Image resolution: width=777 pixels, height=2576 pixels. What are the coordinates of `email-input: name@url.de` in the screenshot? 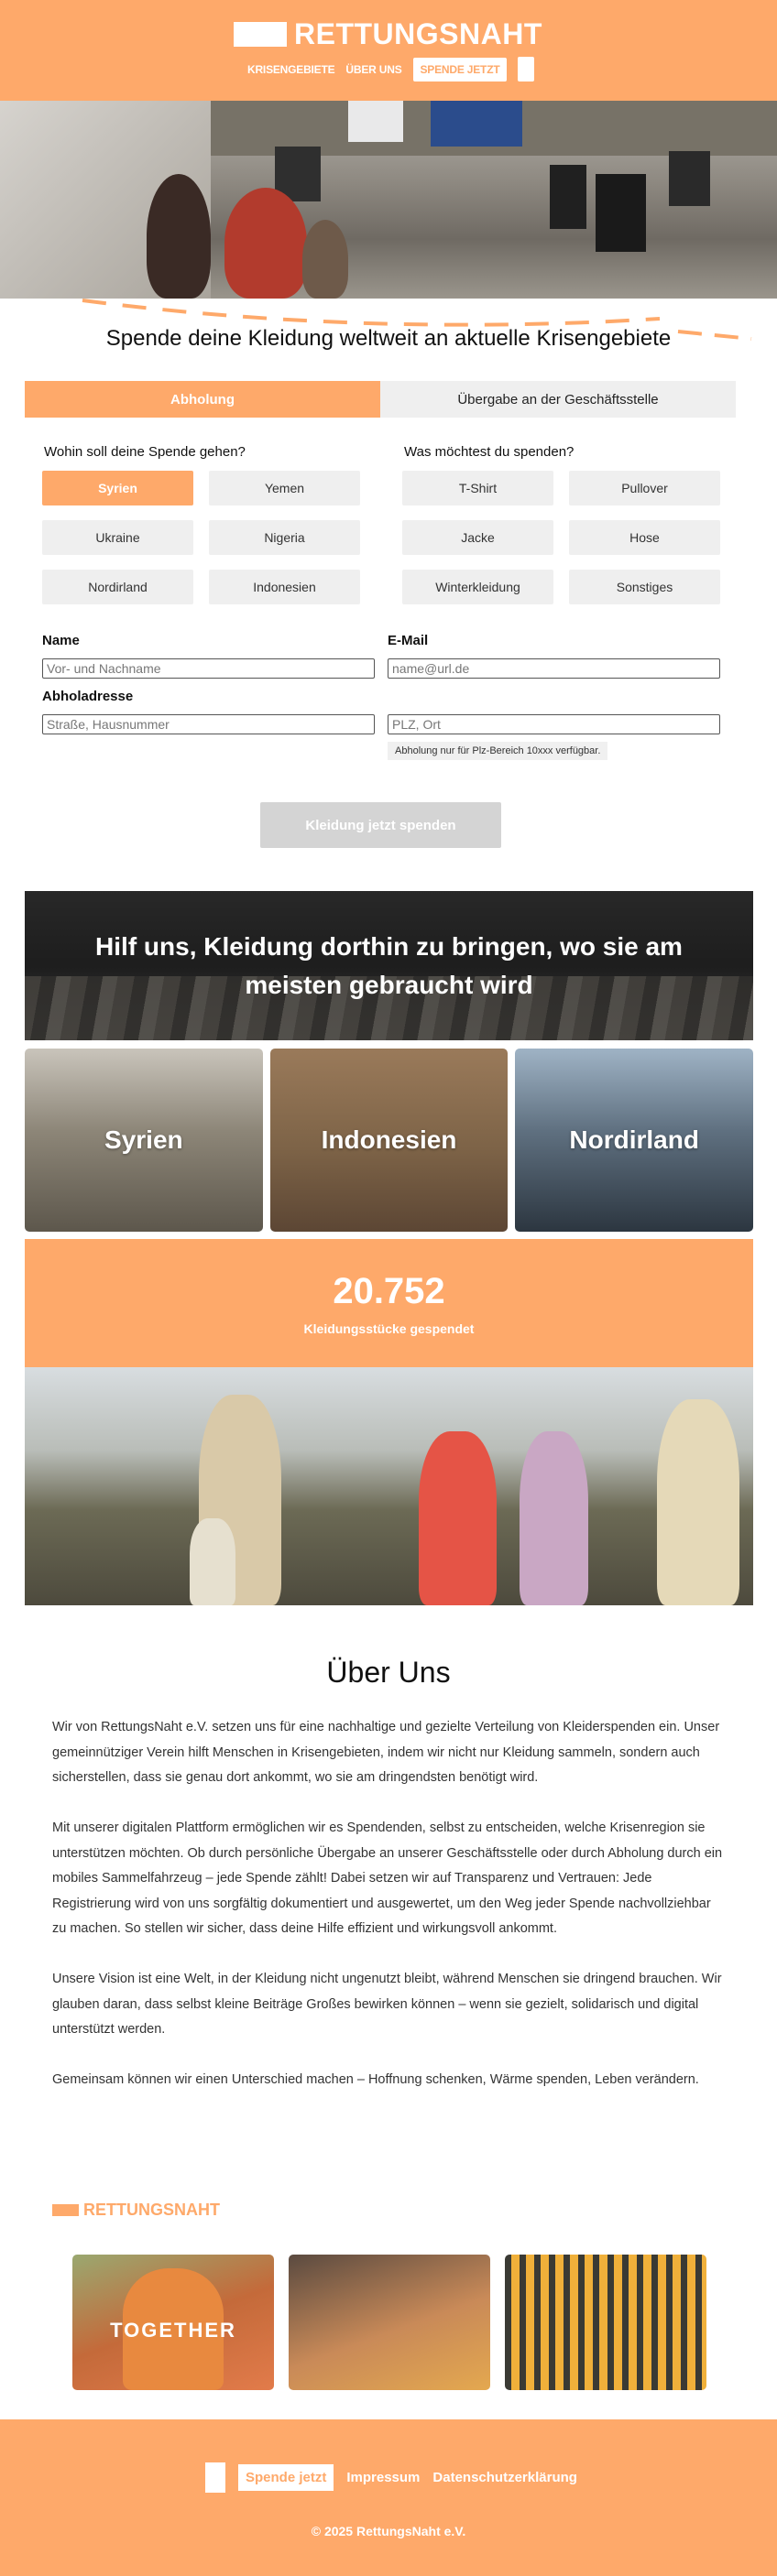 It's located at (554, 668).